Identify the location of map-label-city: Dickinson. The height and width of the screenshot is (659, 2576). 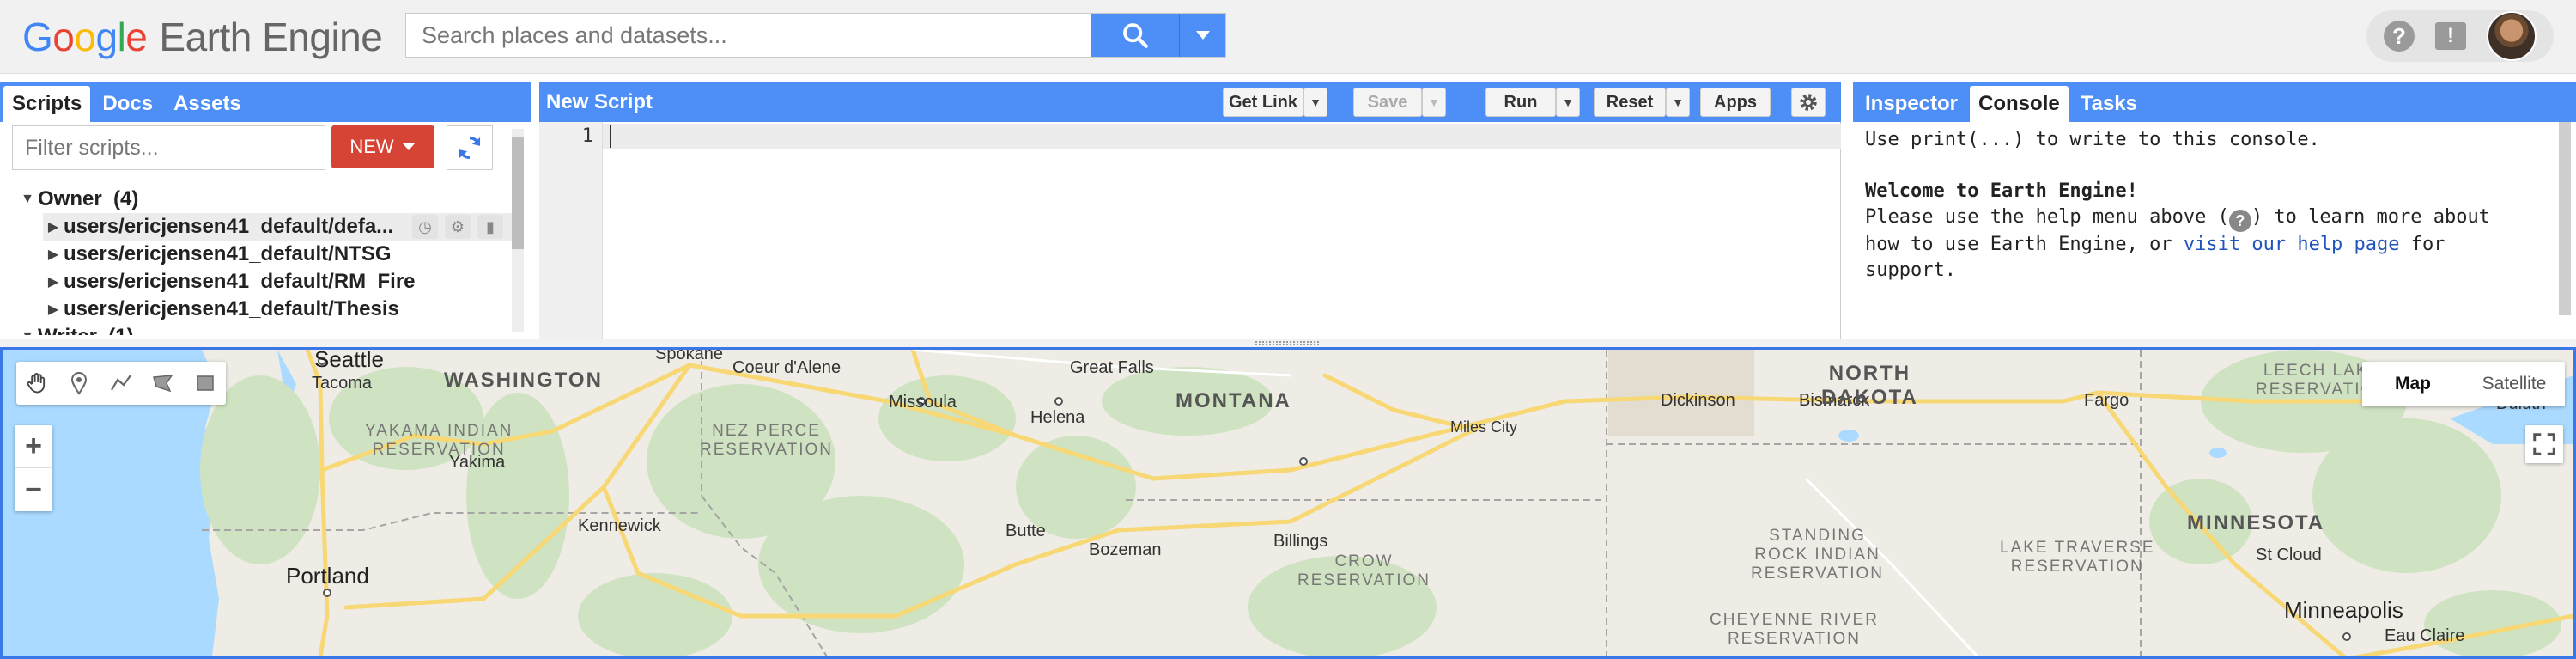
(1698, 401).